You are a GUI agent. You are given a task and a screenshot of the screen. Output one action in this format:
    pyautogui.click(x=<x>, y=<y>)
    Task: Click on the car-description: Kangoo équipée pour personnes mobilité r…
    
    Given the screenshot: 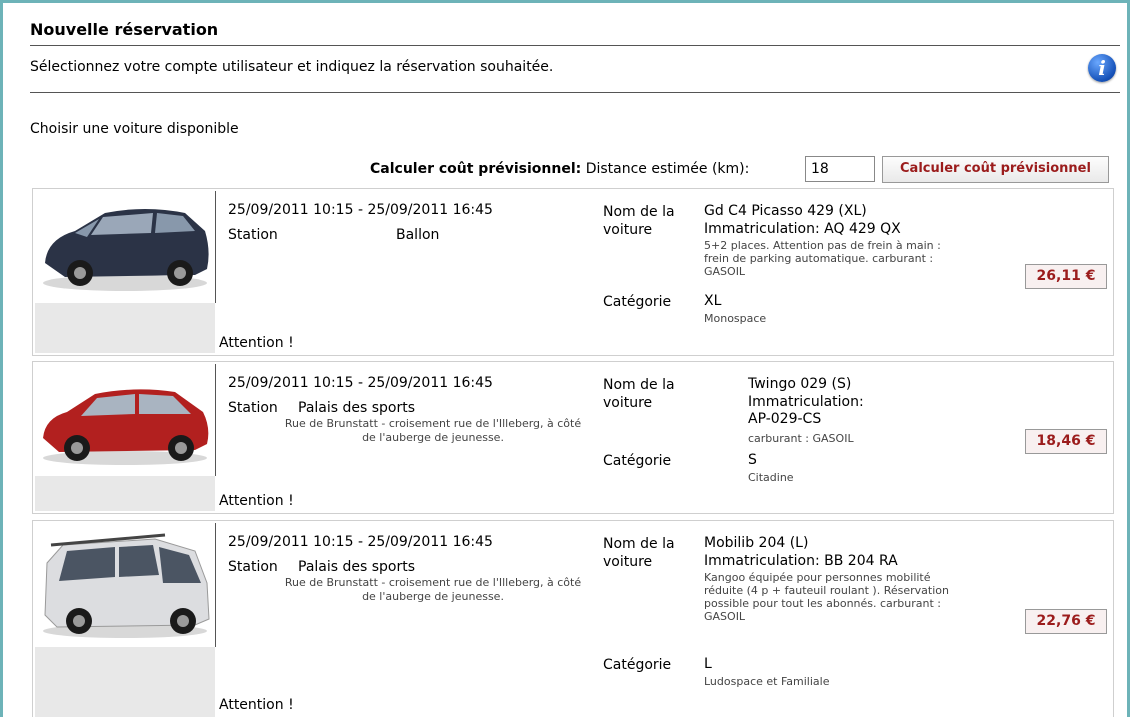 What is the action you would take?
    pyautogui.click(x=826, y=597)
    